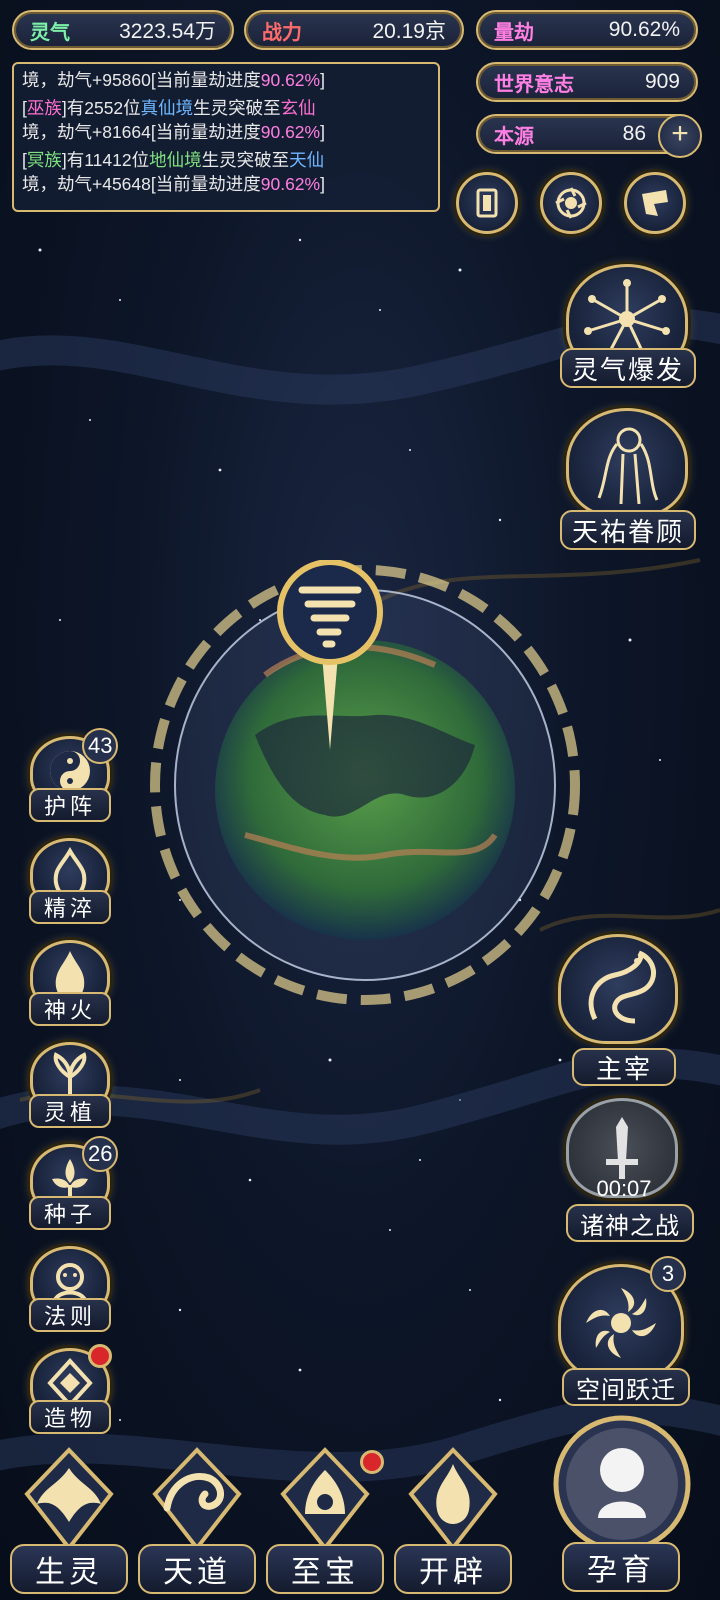  I want to click on nav-yunyu: 孕育, so click(622, 1504).